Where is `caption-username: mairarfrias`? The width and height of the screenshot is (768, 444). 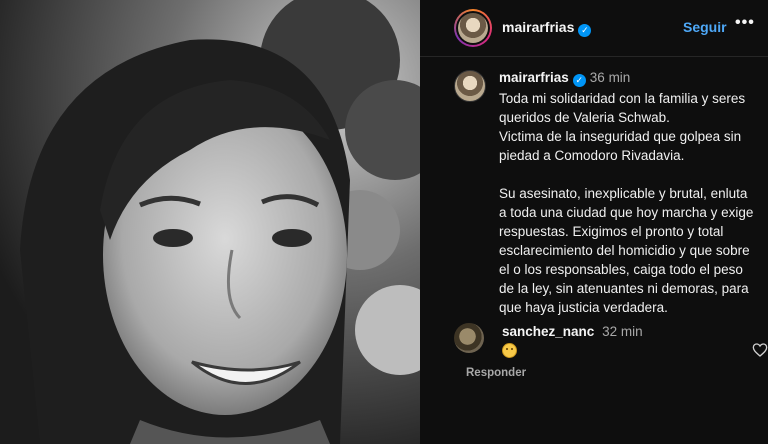 caption-username: mairarfrias is located at coordinates (534, 77).